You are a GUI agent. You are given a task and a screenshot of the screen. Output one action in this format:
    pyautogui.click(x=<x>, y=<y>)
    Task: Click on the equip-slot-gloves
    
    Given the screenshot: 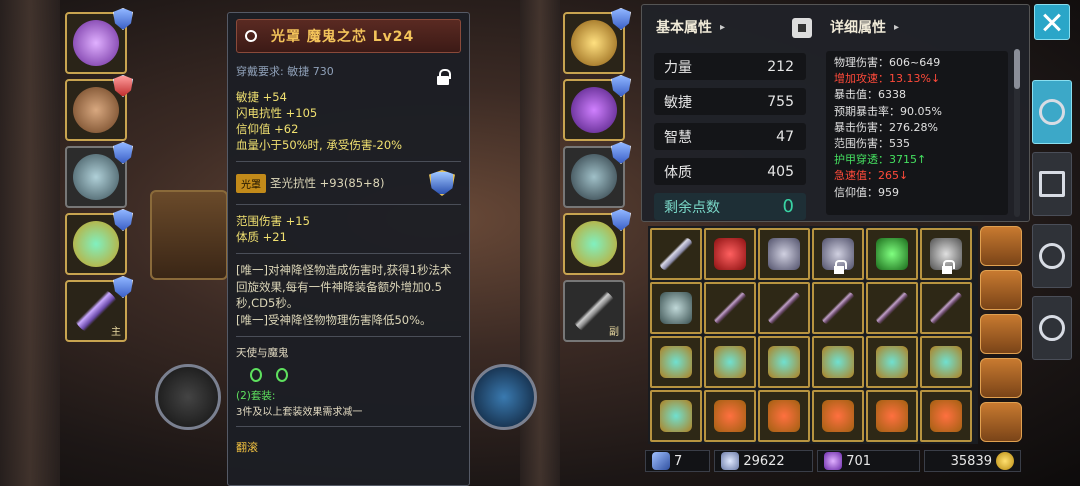 What is the action you would take?
    pyautogui.click(x=597, y=108)
    